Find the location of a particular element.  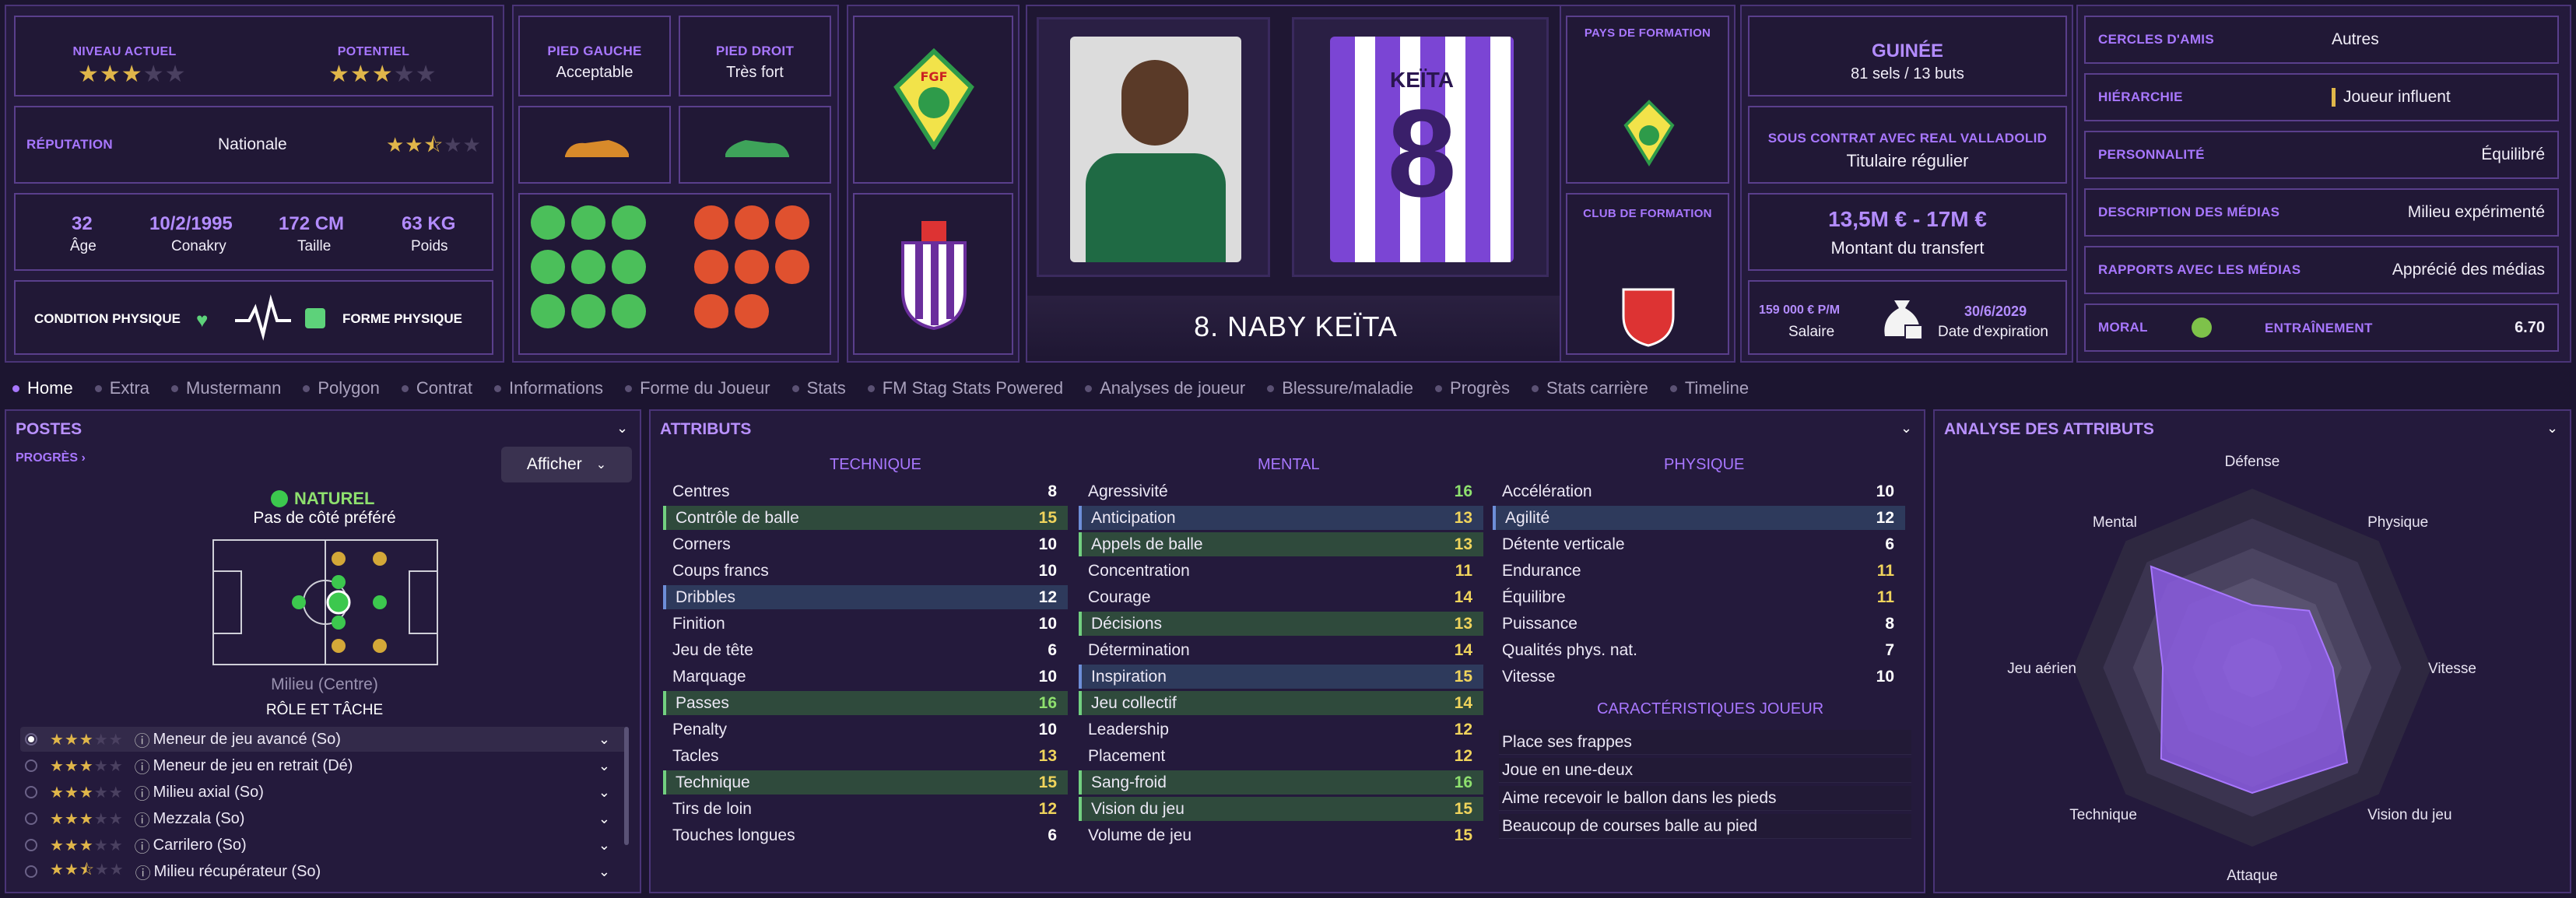

tab-2: Mustermann is located at coordinates (226, 388).